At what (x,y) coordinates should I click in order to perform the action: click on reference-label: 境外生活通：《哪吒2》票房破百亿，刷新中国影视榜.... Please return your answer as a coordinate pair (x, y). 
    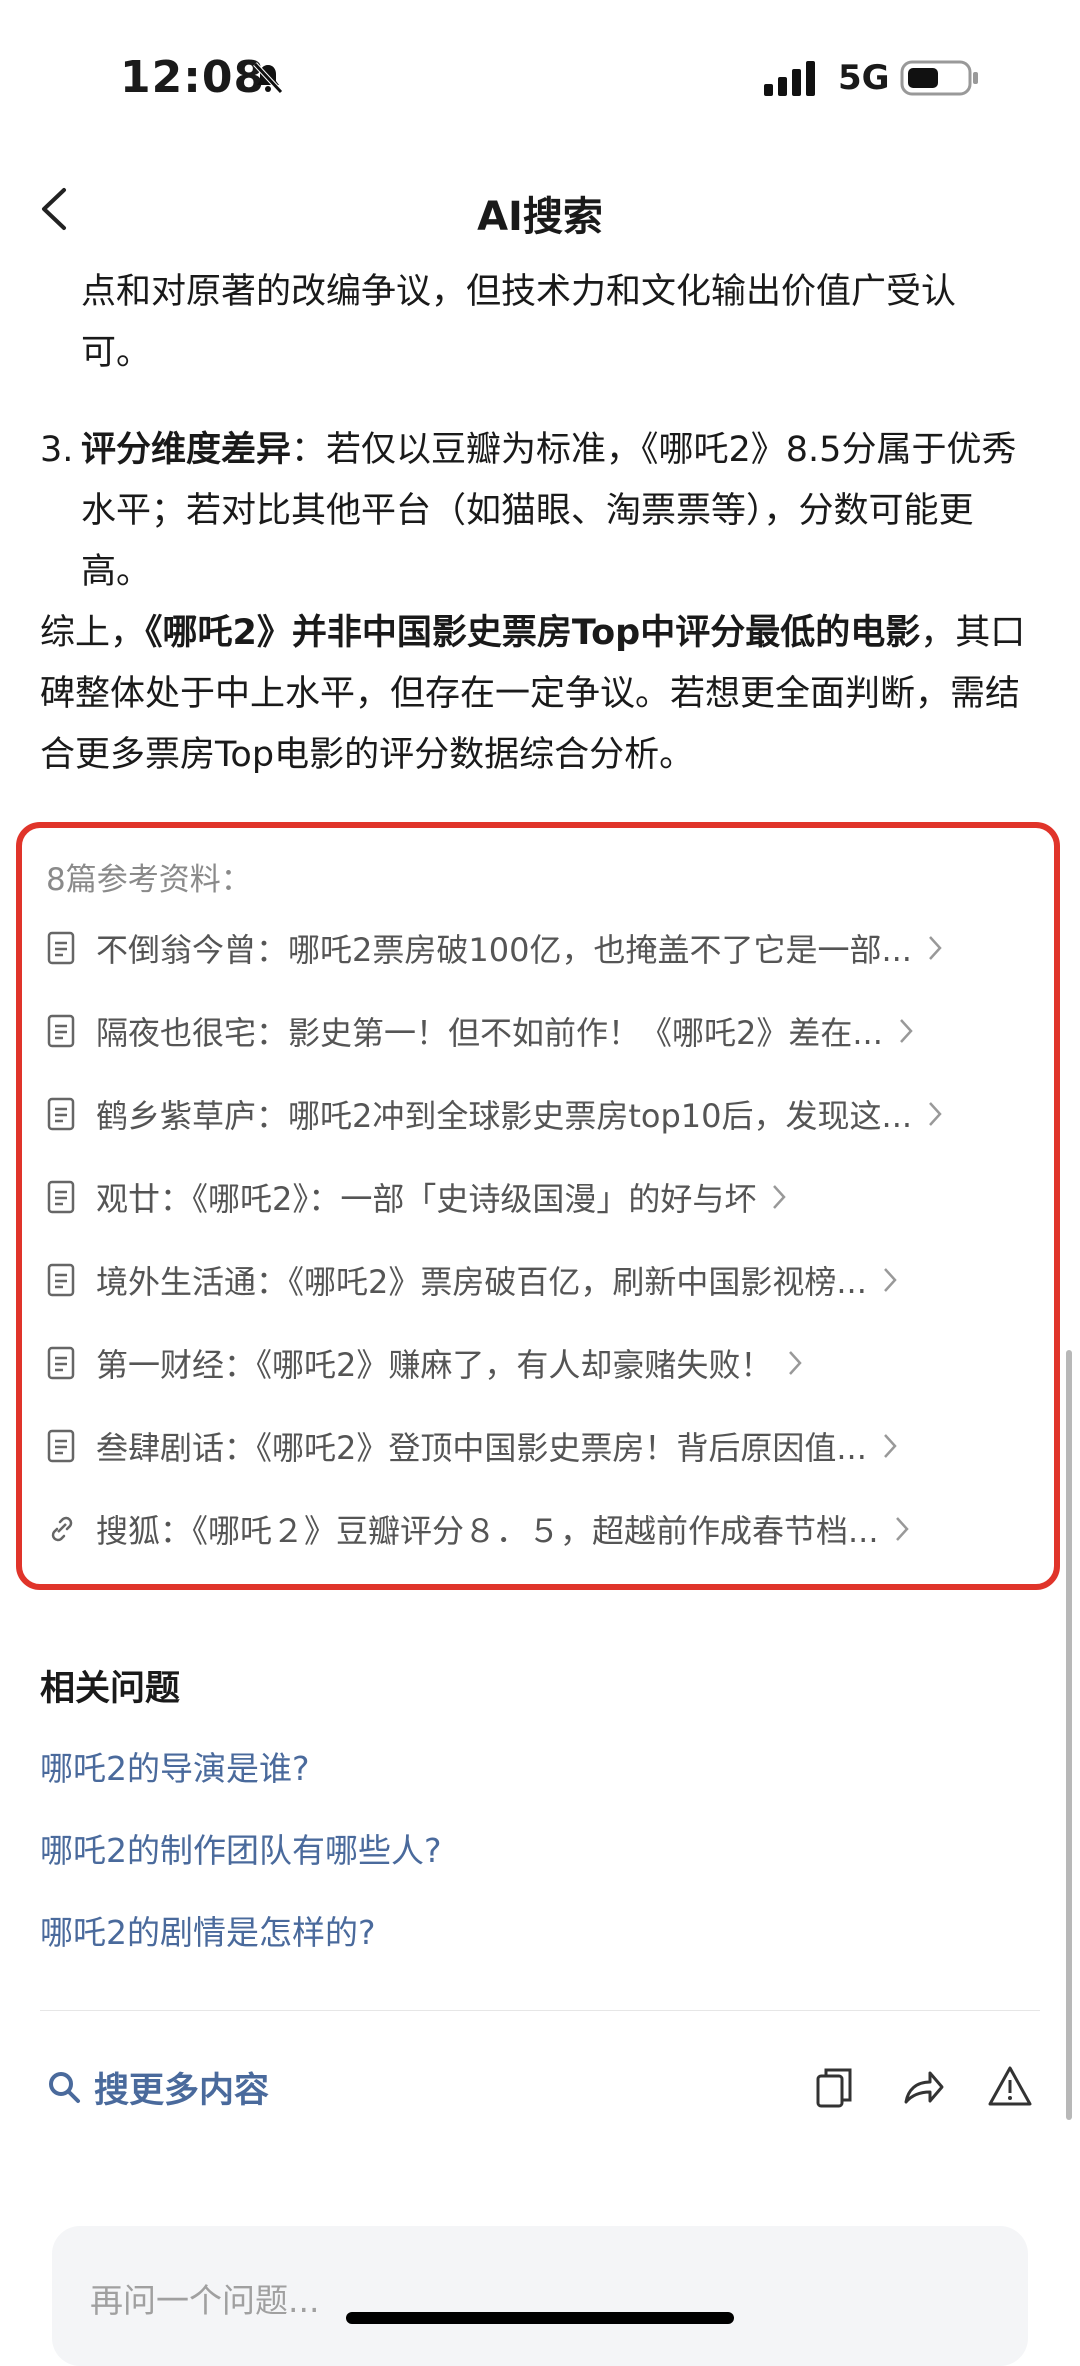
    Looking at the image, I should click on (481, 1282).